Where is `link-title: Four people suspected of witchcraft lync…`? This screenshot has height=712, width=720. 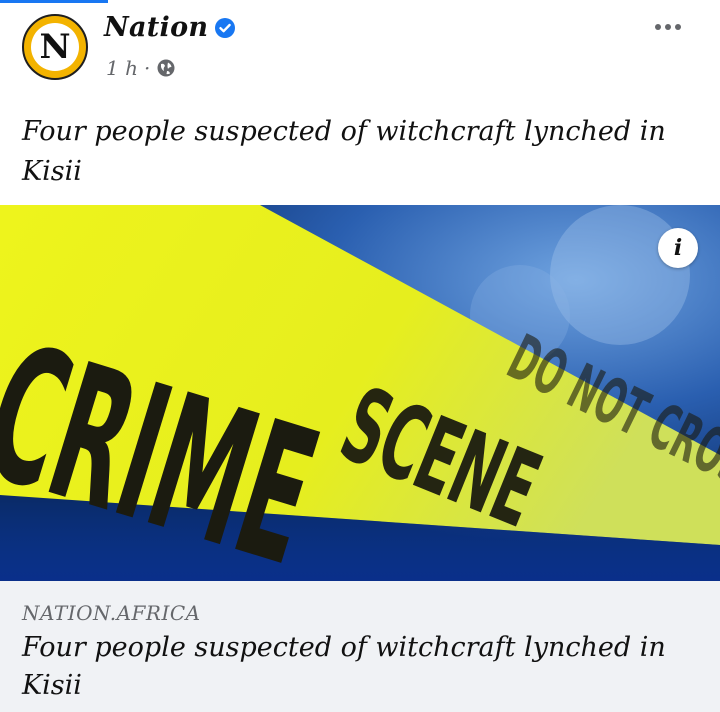 link-title: Four people suspected of witchcraft lync… is located at coordinates (360, 667).